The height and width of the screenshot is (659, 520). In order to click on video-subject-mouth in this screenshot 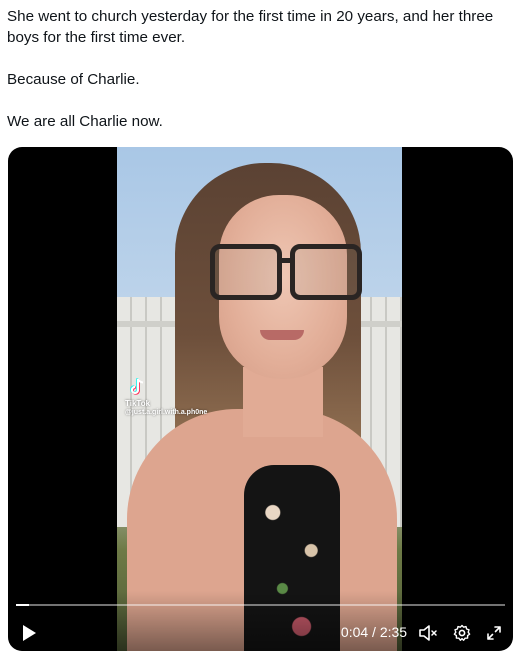, I will do `click(282, 335)`.